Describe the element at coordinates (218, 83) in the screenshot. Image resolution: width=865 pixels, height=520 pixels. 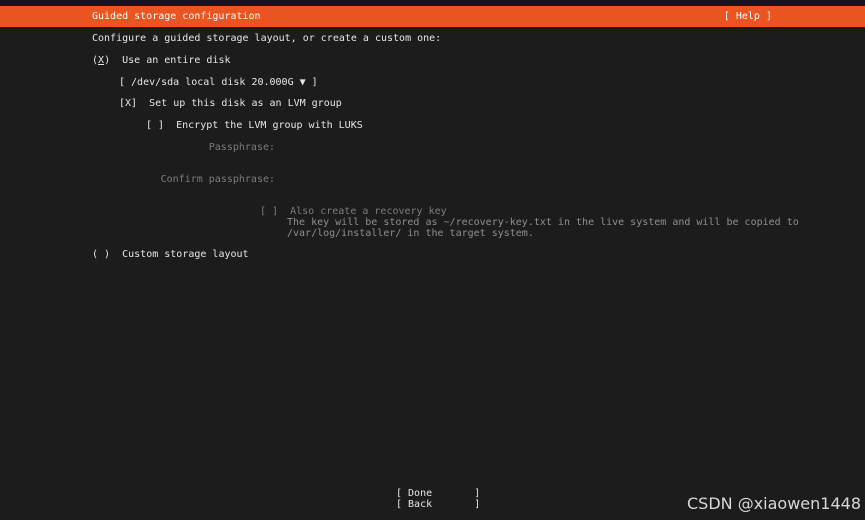
I see `disk-select: [ /dev/sda local disk 20.000G ▼ ]` at that location.